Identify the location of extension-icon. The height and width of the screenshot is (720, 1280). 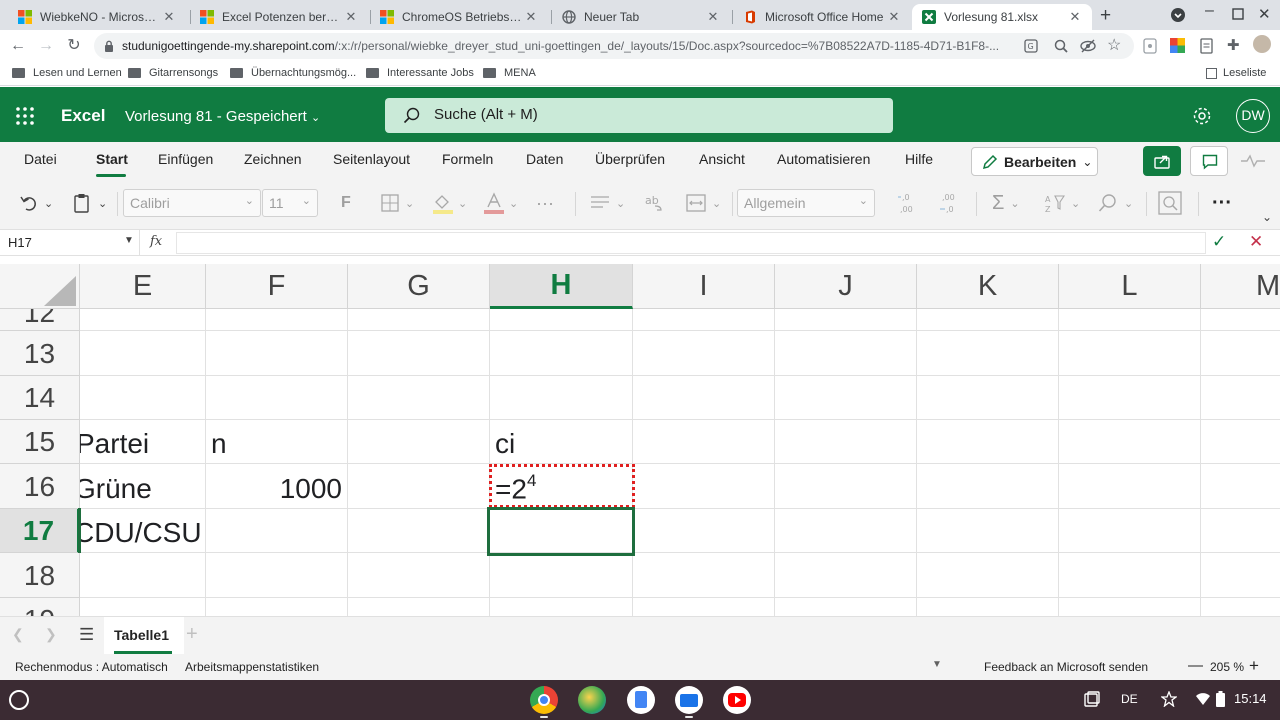
(1150, 46).